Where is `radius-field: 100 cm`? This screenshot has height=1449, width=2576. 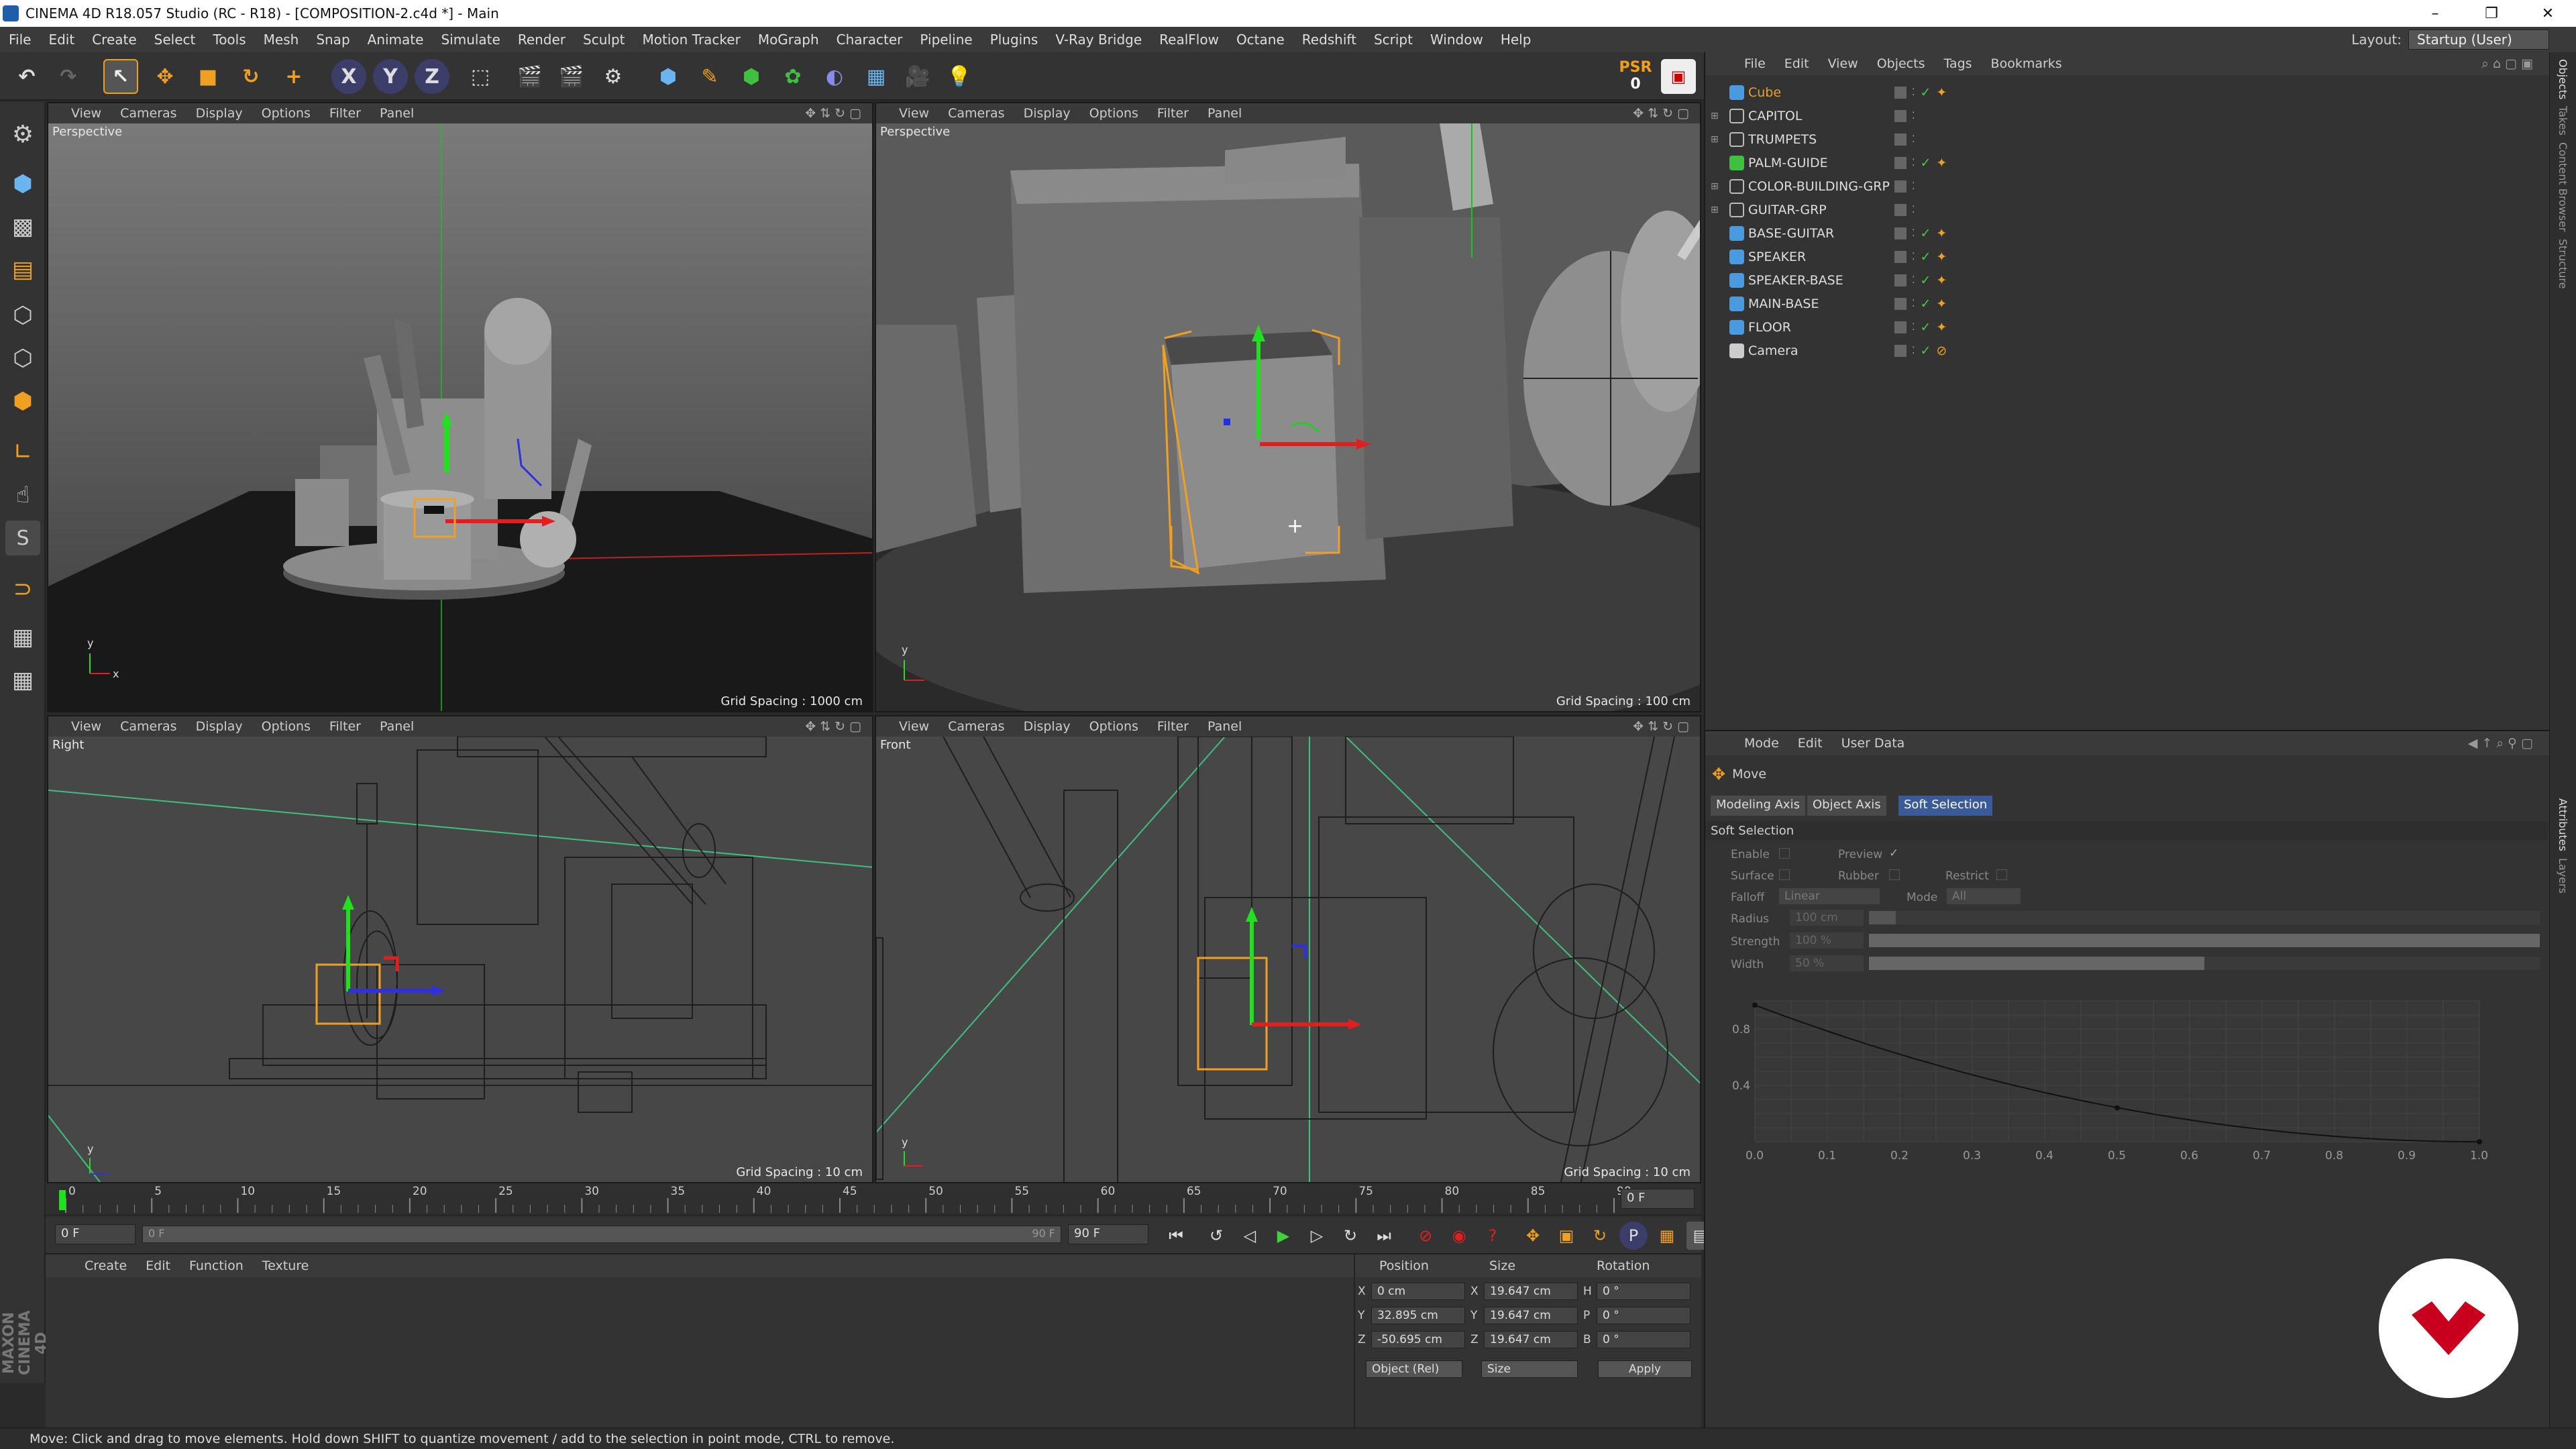
radius-field: 100 cm is located at coordinates (1827, 918).